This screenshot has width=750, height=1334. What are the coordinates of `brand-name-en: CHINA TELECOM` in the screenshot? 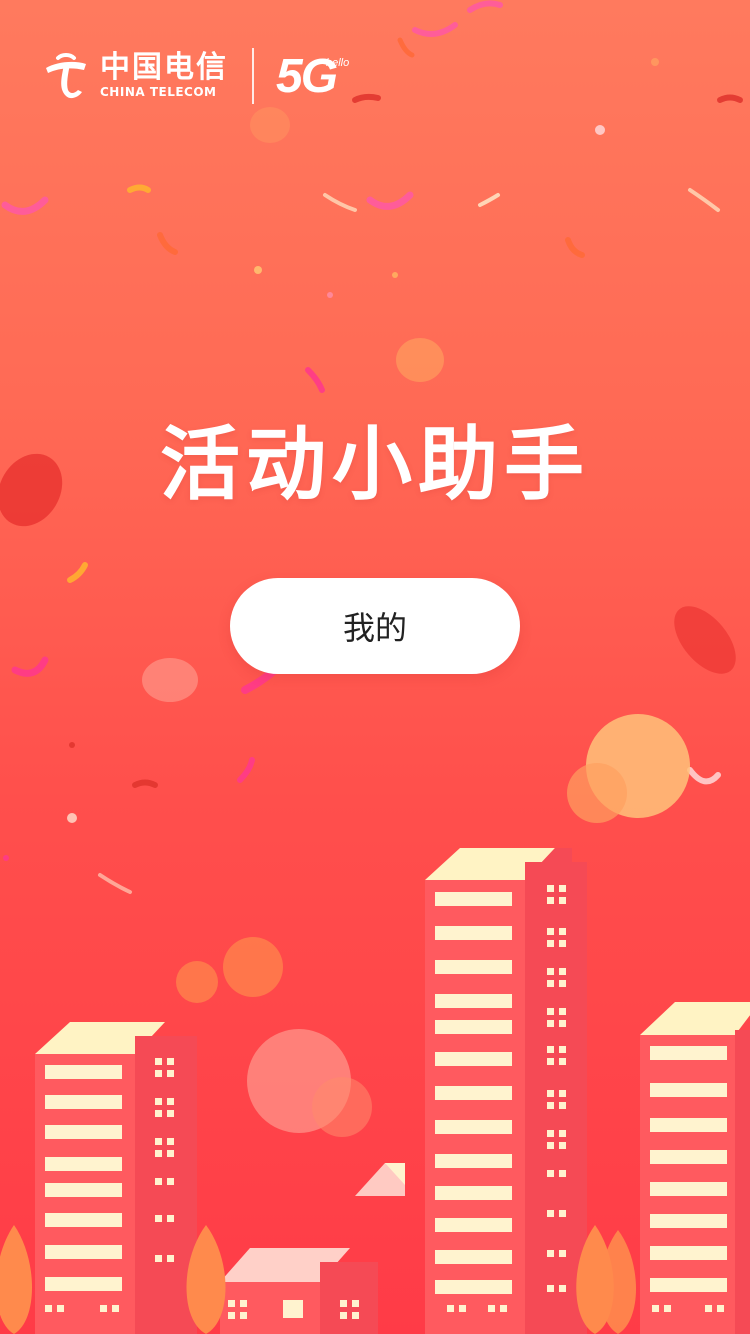 It's located at (158, 92).